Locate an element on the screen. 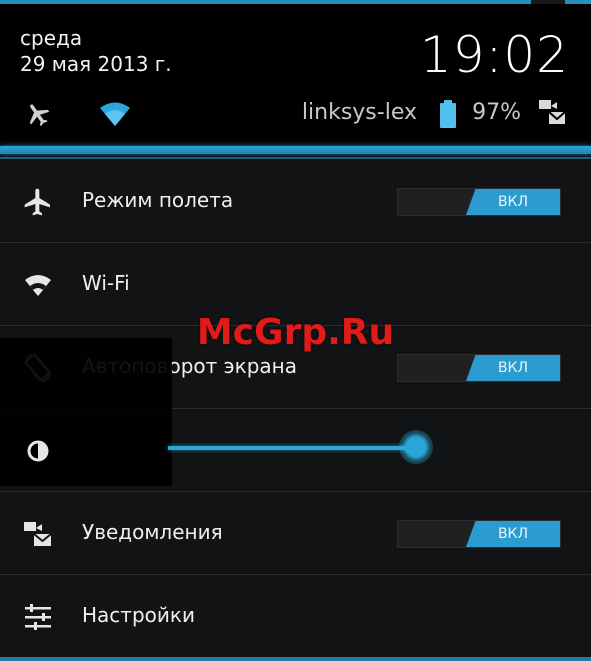  autorotate-toggle: ВКЛ is located at coordinates (479, 368).